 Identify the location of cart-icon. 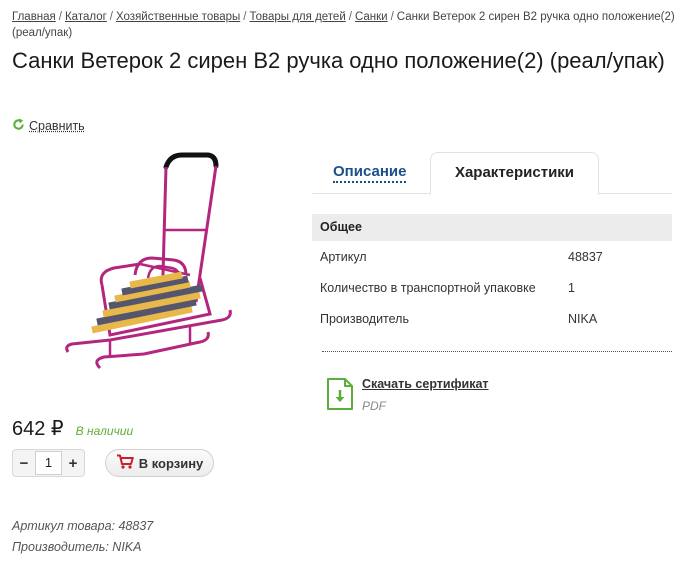
(125, 463).